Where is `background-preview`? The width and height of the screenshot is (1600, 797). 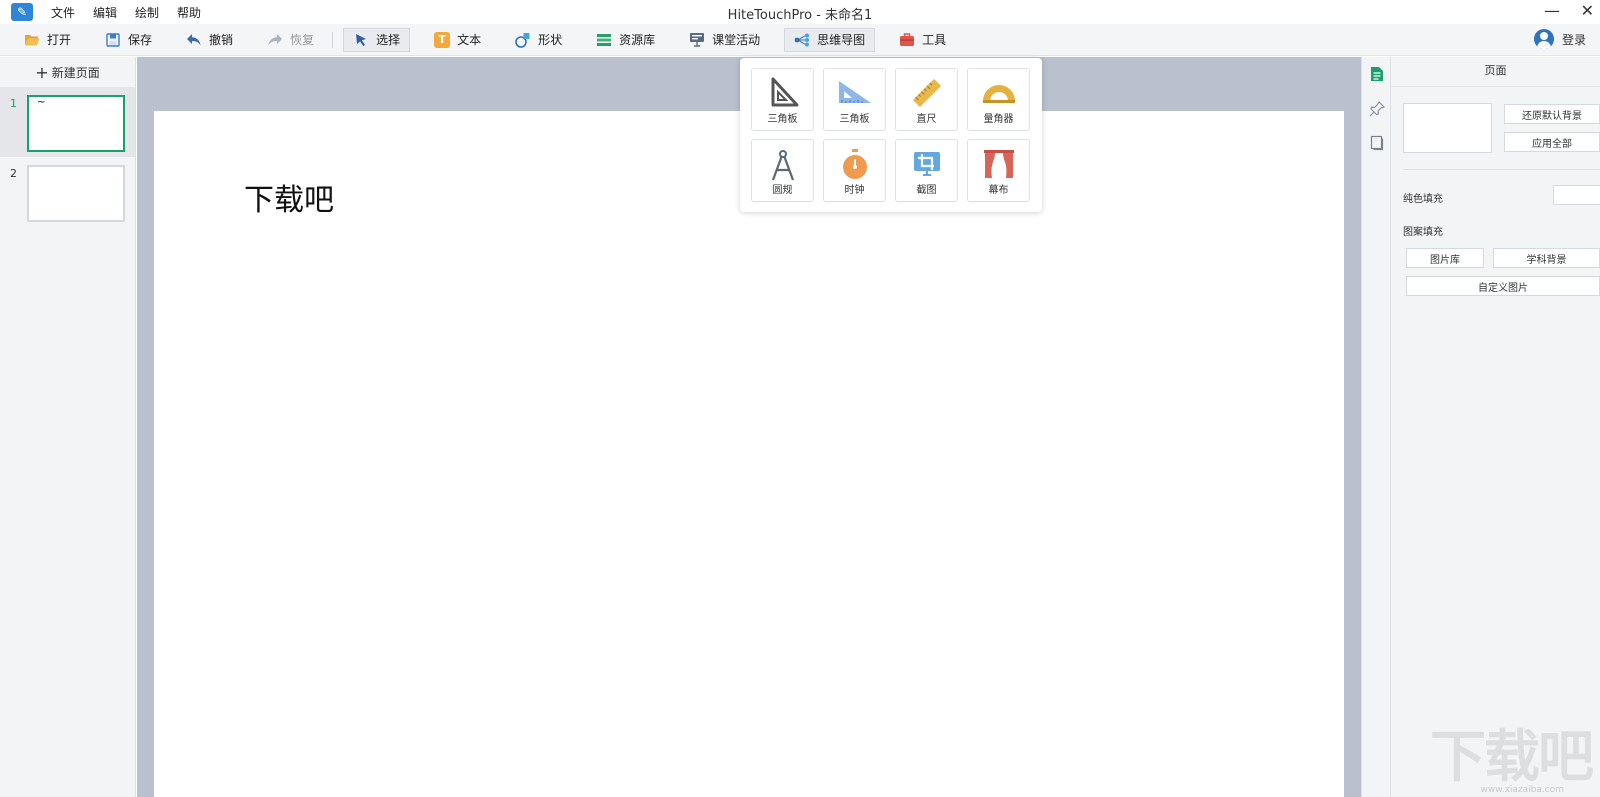
background-preview is located at coordinates (1447, 128).